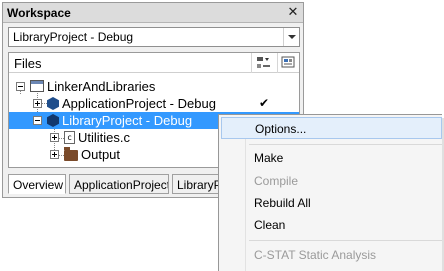  What do you see at coordinates (101, 86) in the screenshot?
I see `tree-item-label: LinkerAndLibraries` at bounding box center [101, 86].